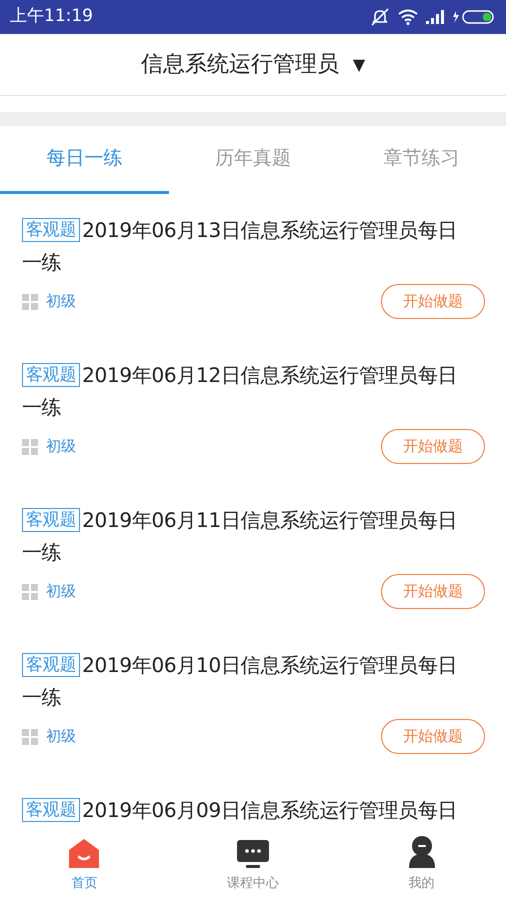 The width and height of the screenshot is (506, 900). Describe the element at coordinates (253, 681) in the screenshot. I see `exercise-title: 客观题 2019年06月10日信息系统运行管理员每日一练` at that location.